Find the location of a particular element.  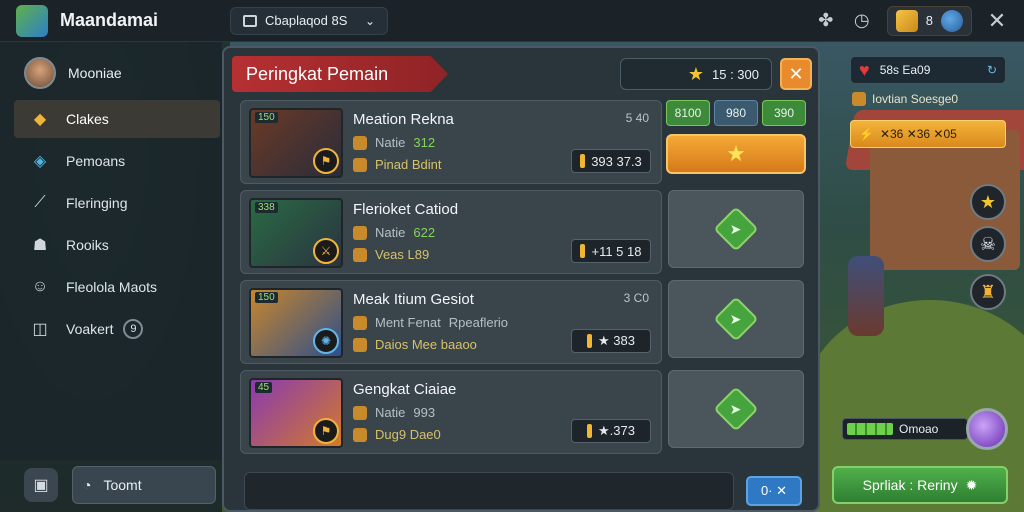

sidebar-bottom: ▣ ◔ Toomt is located at coordinates (120, 485).